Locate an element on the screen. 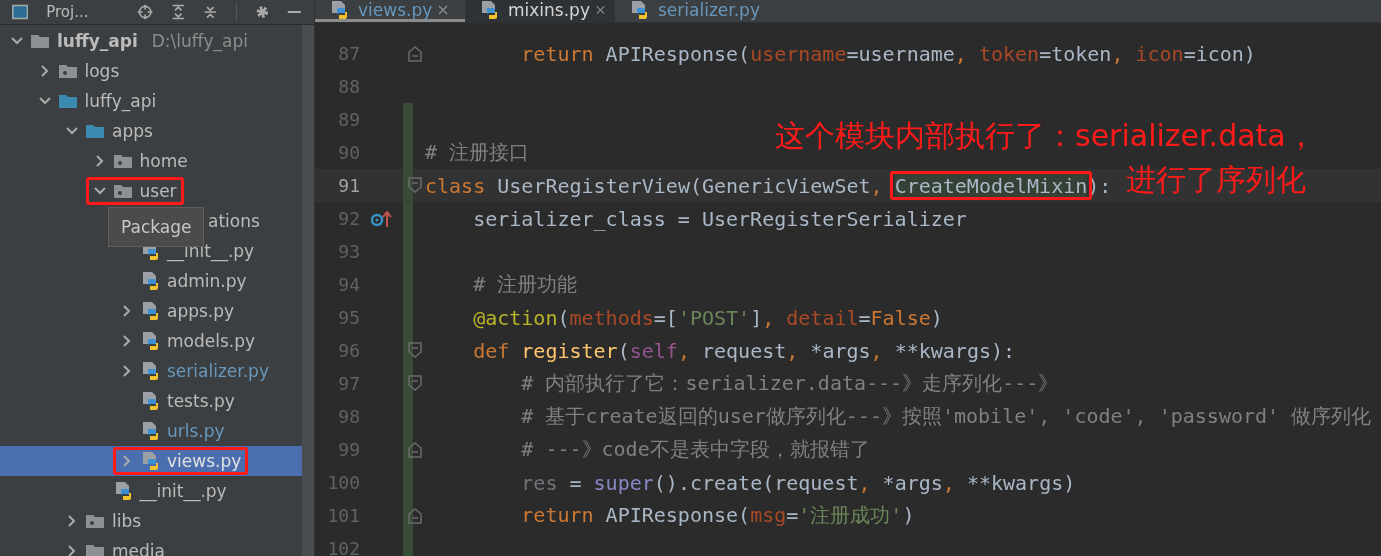 This screenshot has width=1381, height=556. line-number: 94 is located at coordinates (348, 284).